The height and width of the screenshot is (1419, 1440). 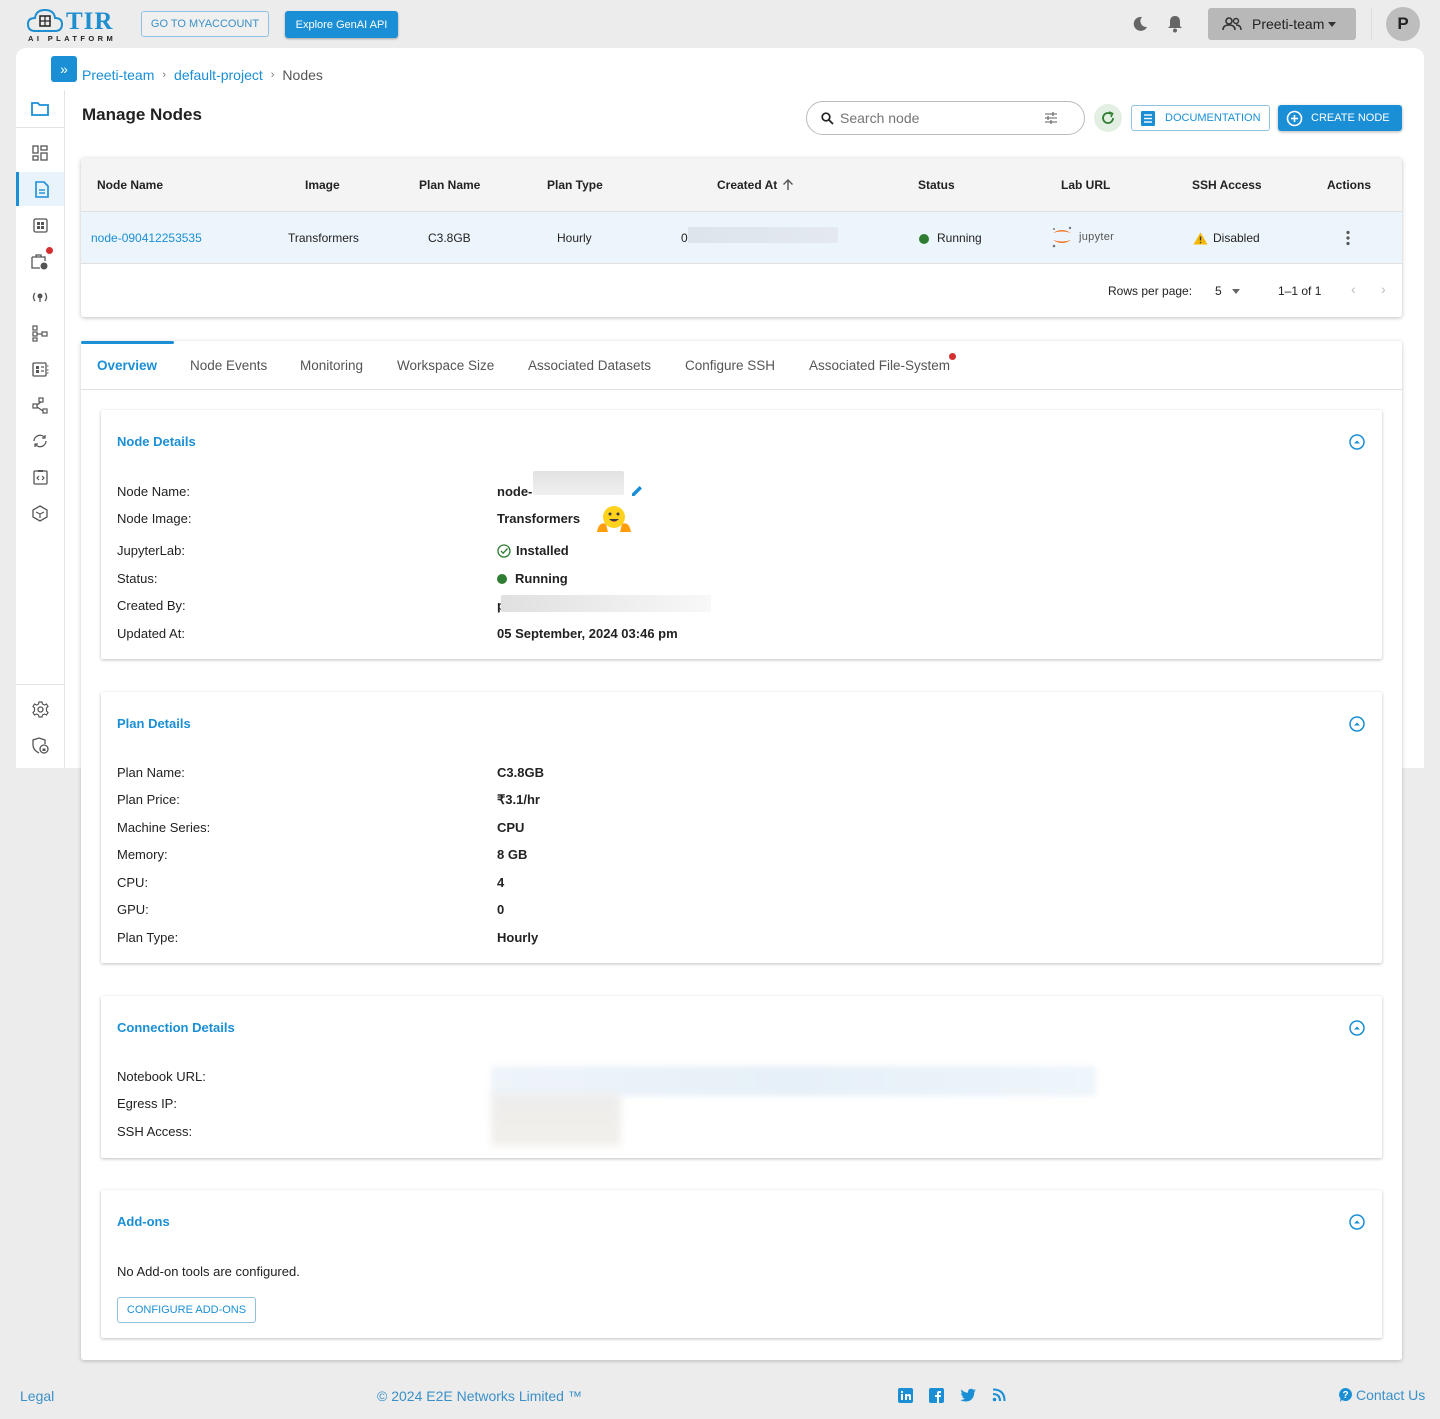 I want to click on refresh-button, so click(x=1108, y=118).